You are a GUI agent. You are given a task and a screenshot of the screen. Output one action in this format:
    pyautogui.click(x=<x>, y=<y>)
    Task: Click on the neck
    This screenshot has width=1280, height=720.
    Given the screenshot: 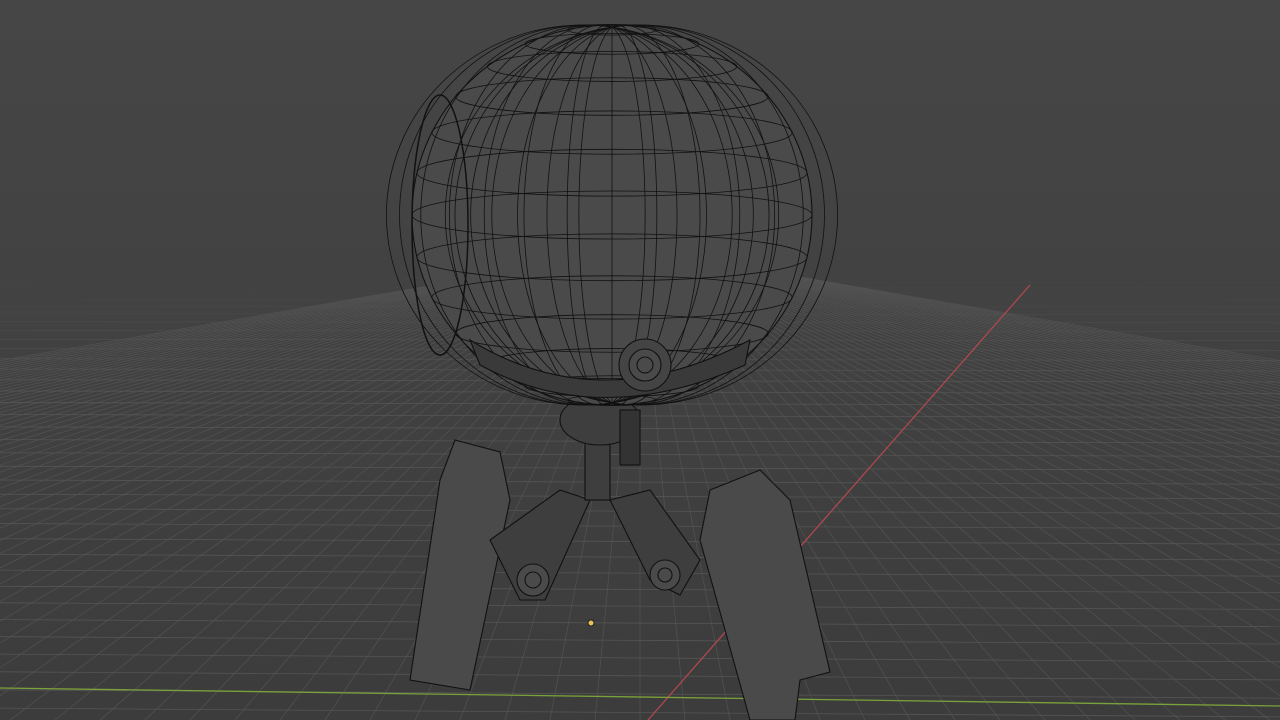 What is the action you would take?
    pyautogui.click(x=600, y=447)
    